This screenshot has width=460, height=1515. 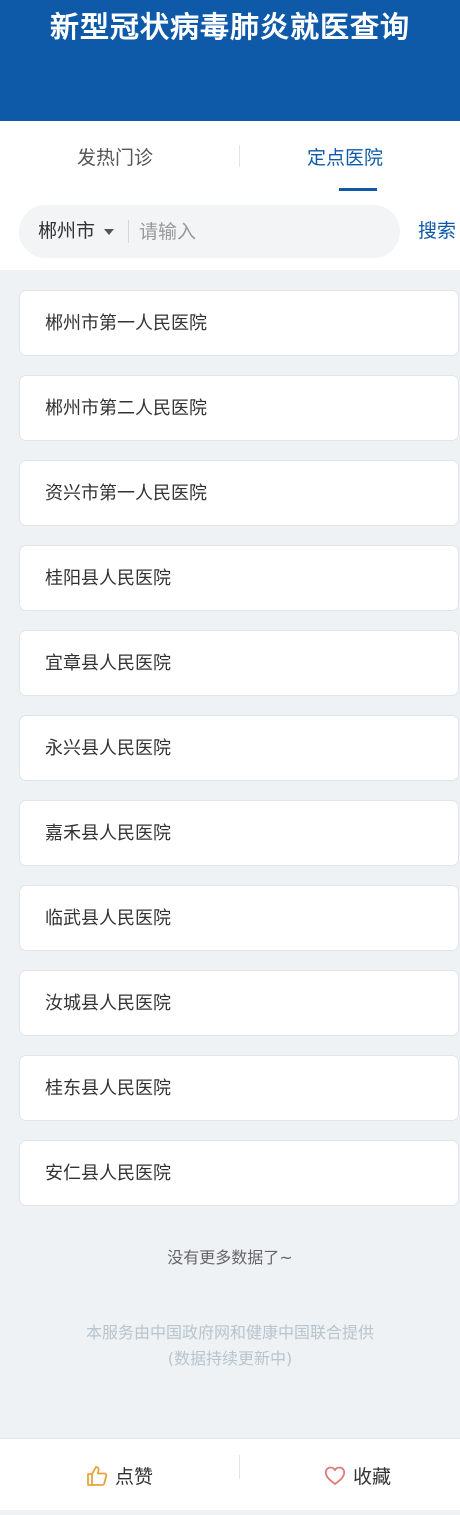 I want to click on like-button: 点赞, so click(x=131, y=1474).